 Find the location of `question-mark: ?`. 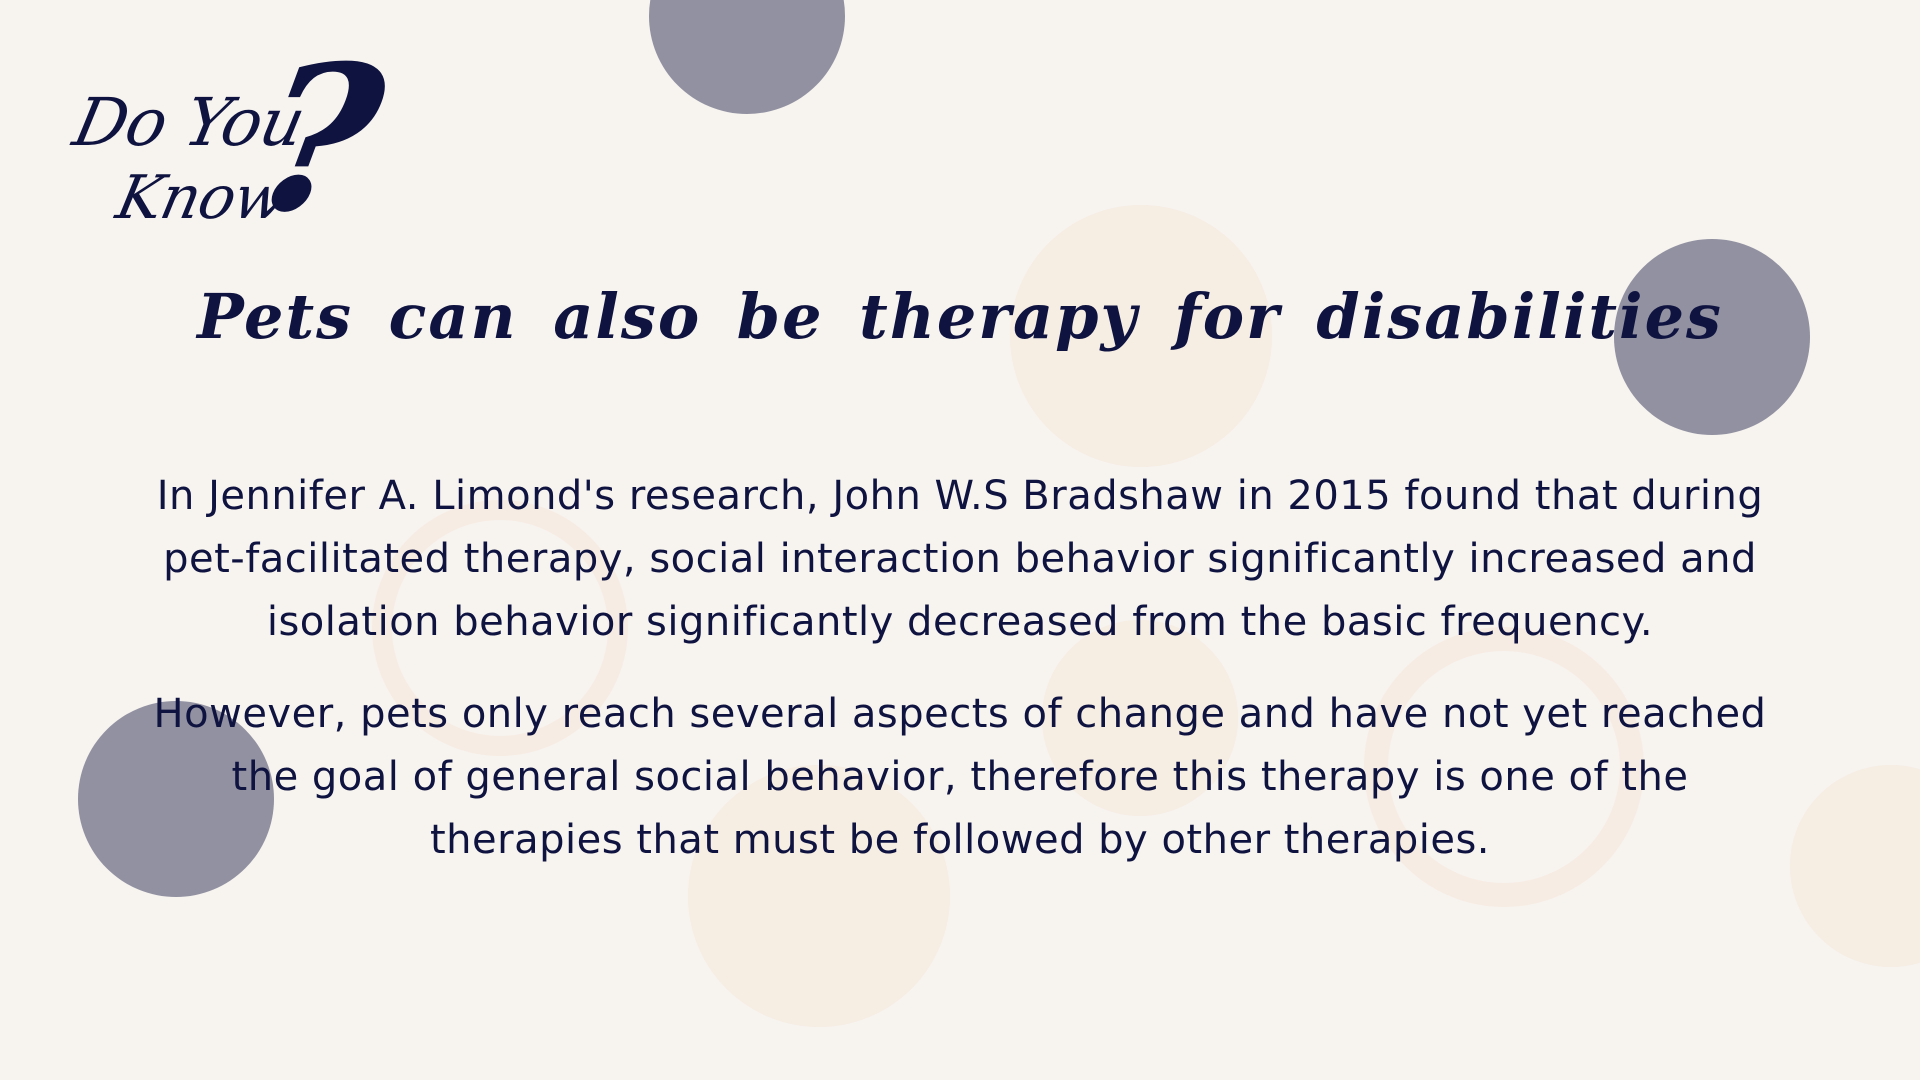

question-mark: ? is located at coordinates (318, 139).